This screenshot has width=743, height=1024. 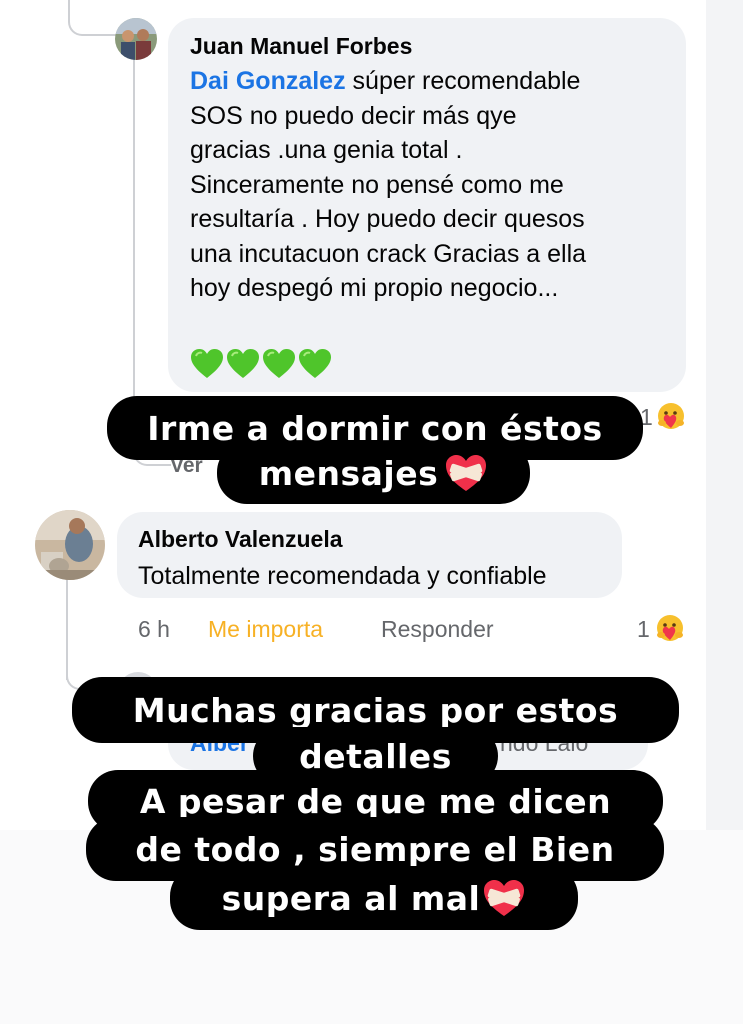 I want to click on comment-author-alberto: Alberto Valenzuela, so click(x=240, y=539).